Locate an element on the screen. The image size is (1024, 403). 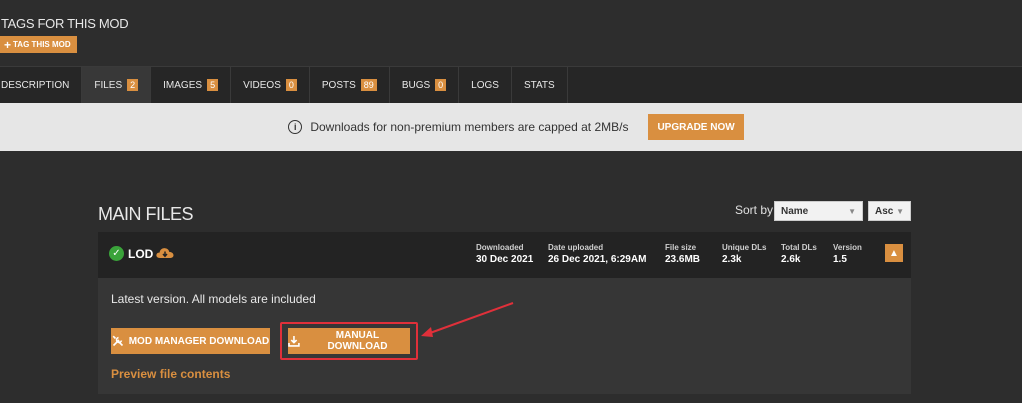
tab-images: IMAGES 5 is located at coordinates (191, 85).